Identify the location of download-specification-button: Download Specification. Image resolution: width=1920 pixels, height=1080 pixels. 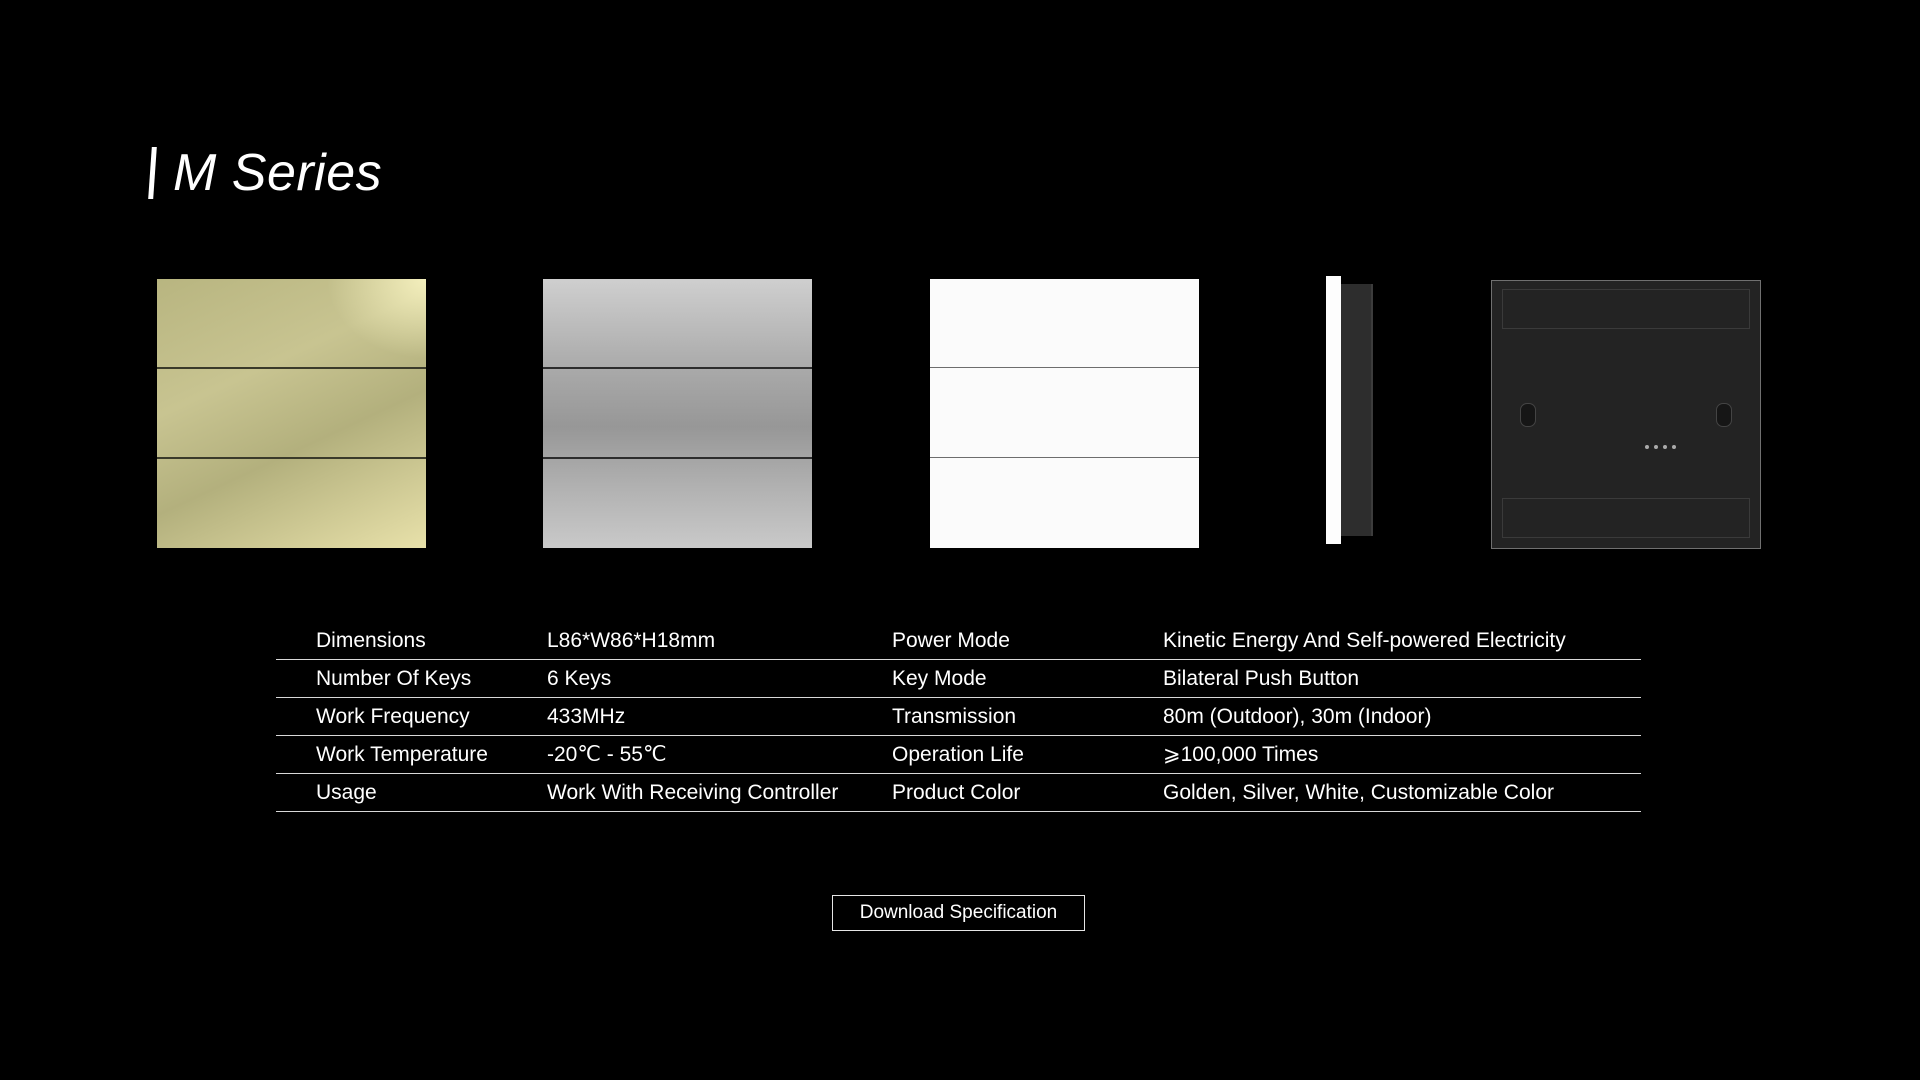
(958, 913).